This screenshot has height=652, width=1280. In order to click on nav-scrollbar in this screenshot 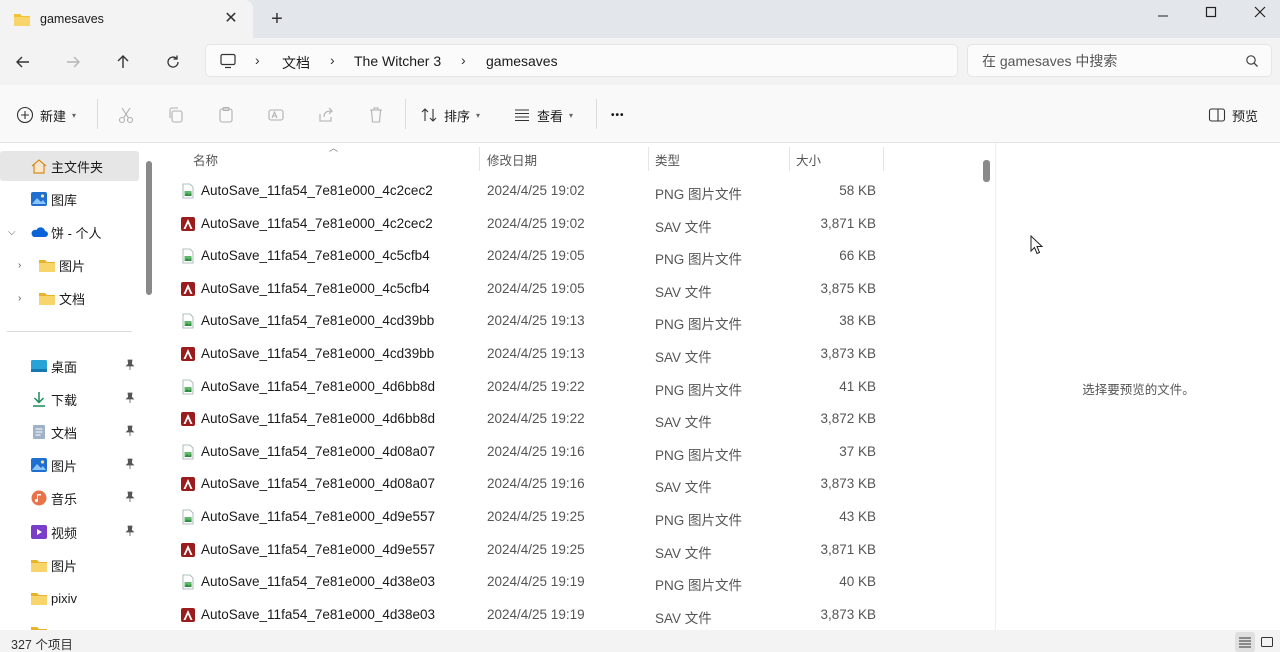, I will do `click(149, 228)`.